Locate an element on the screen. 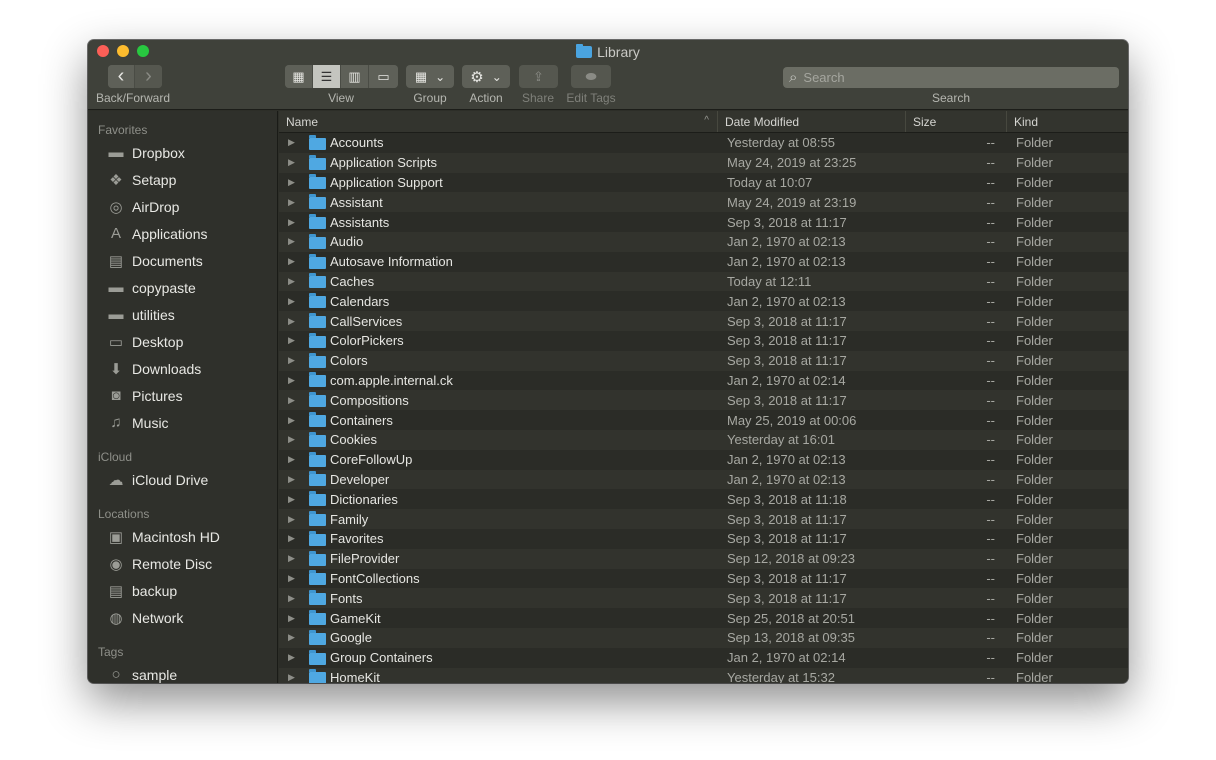  gear-icon: ⚙ is located at coordinates (477, 77).